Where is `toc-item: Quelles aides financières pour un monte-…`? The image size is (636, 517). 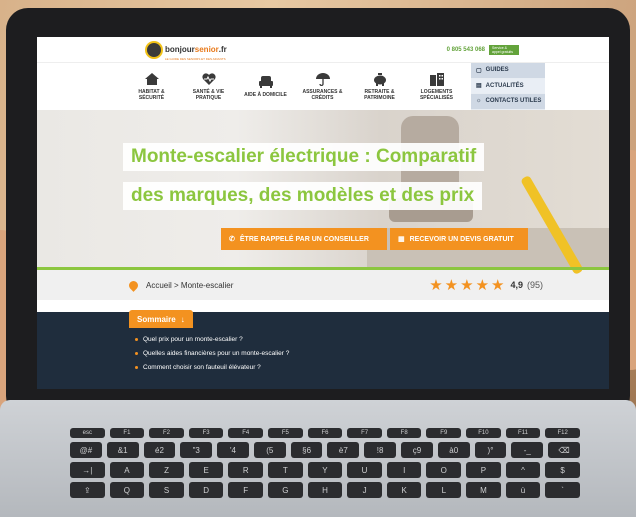 toc-item: Quelles aides financières pour un monte-… is located at coordinates (372, 353).